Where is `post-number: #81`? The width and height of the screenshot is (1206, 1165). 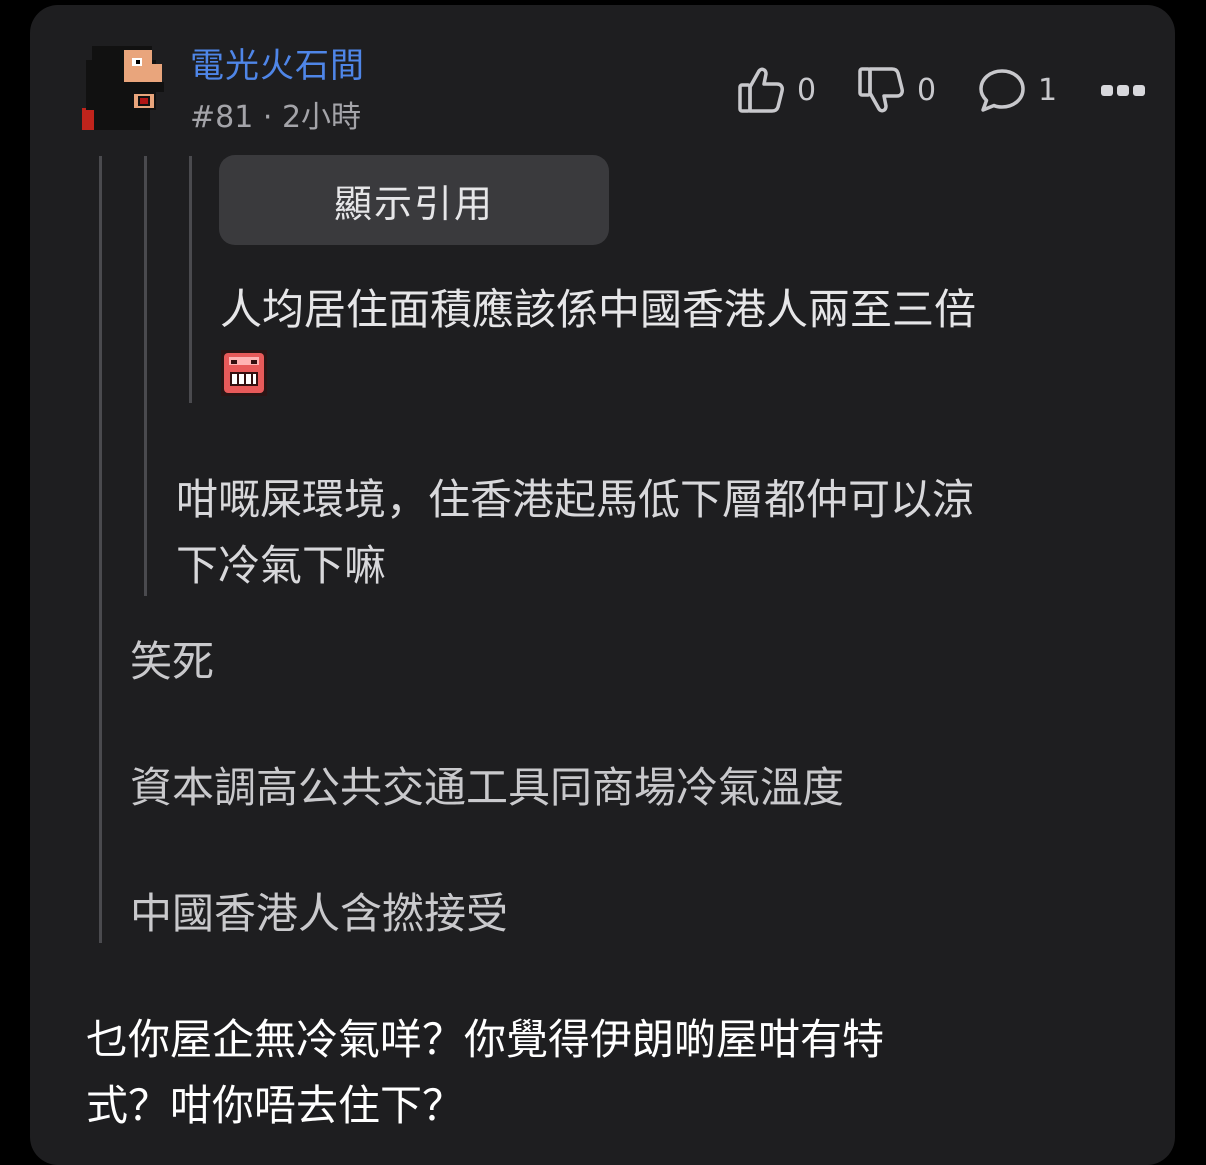 post-number: #81 is located at coordinates (222, 117).